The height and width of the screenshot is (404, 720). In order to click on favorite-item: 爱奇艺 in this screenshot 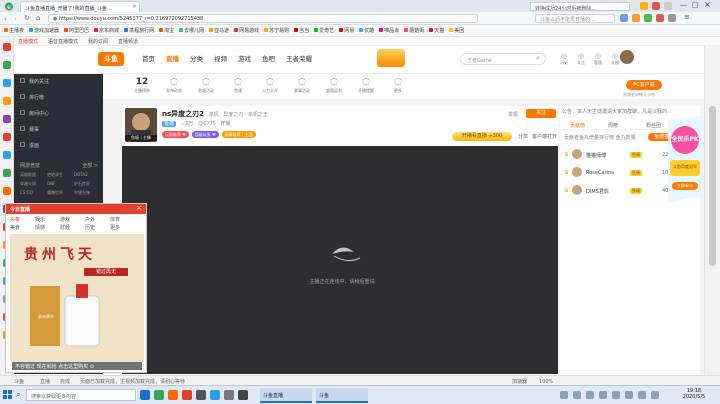, I will do `click(324, 30)`.